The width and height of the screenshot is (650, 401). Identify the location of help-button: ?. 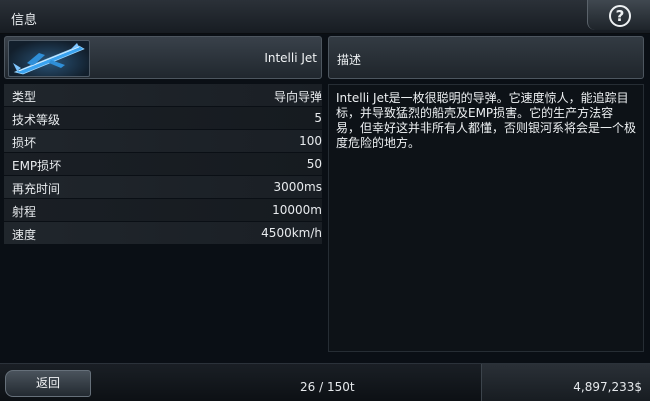
(618, 15).